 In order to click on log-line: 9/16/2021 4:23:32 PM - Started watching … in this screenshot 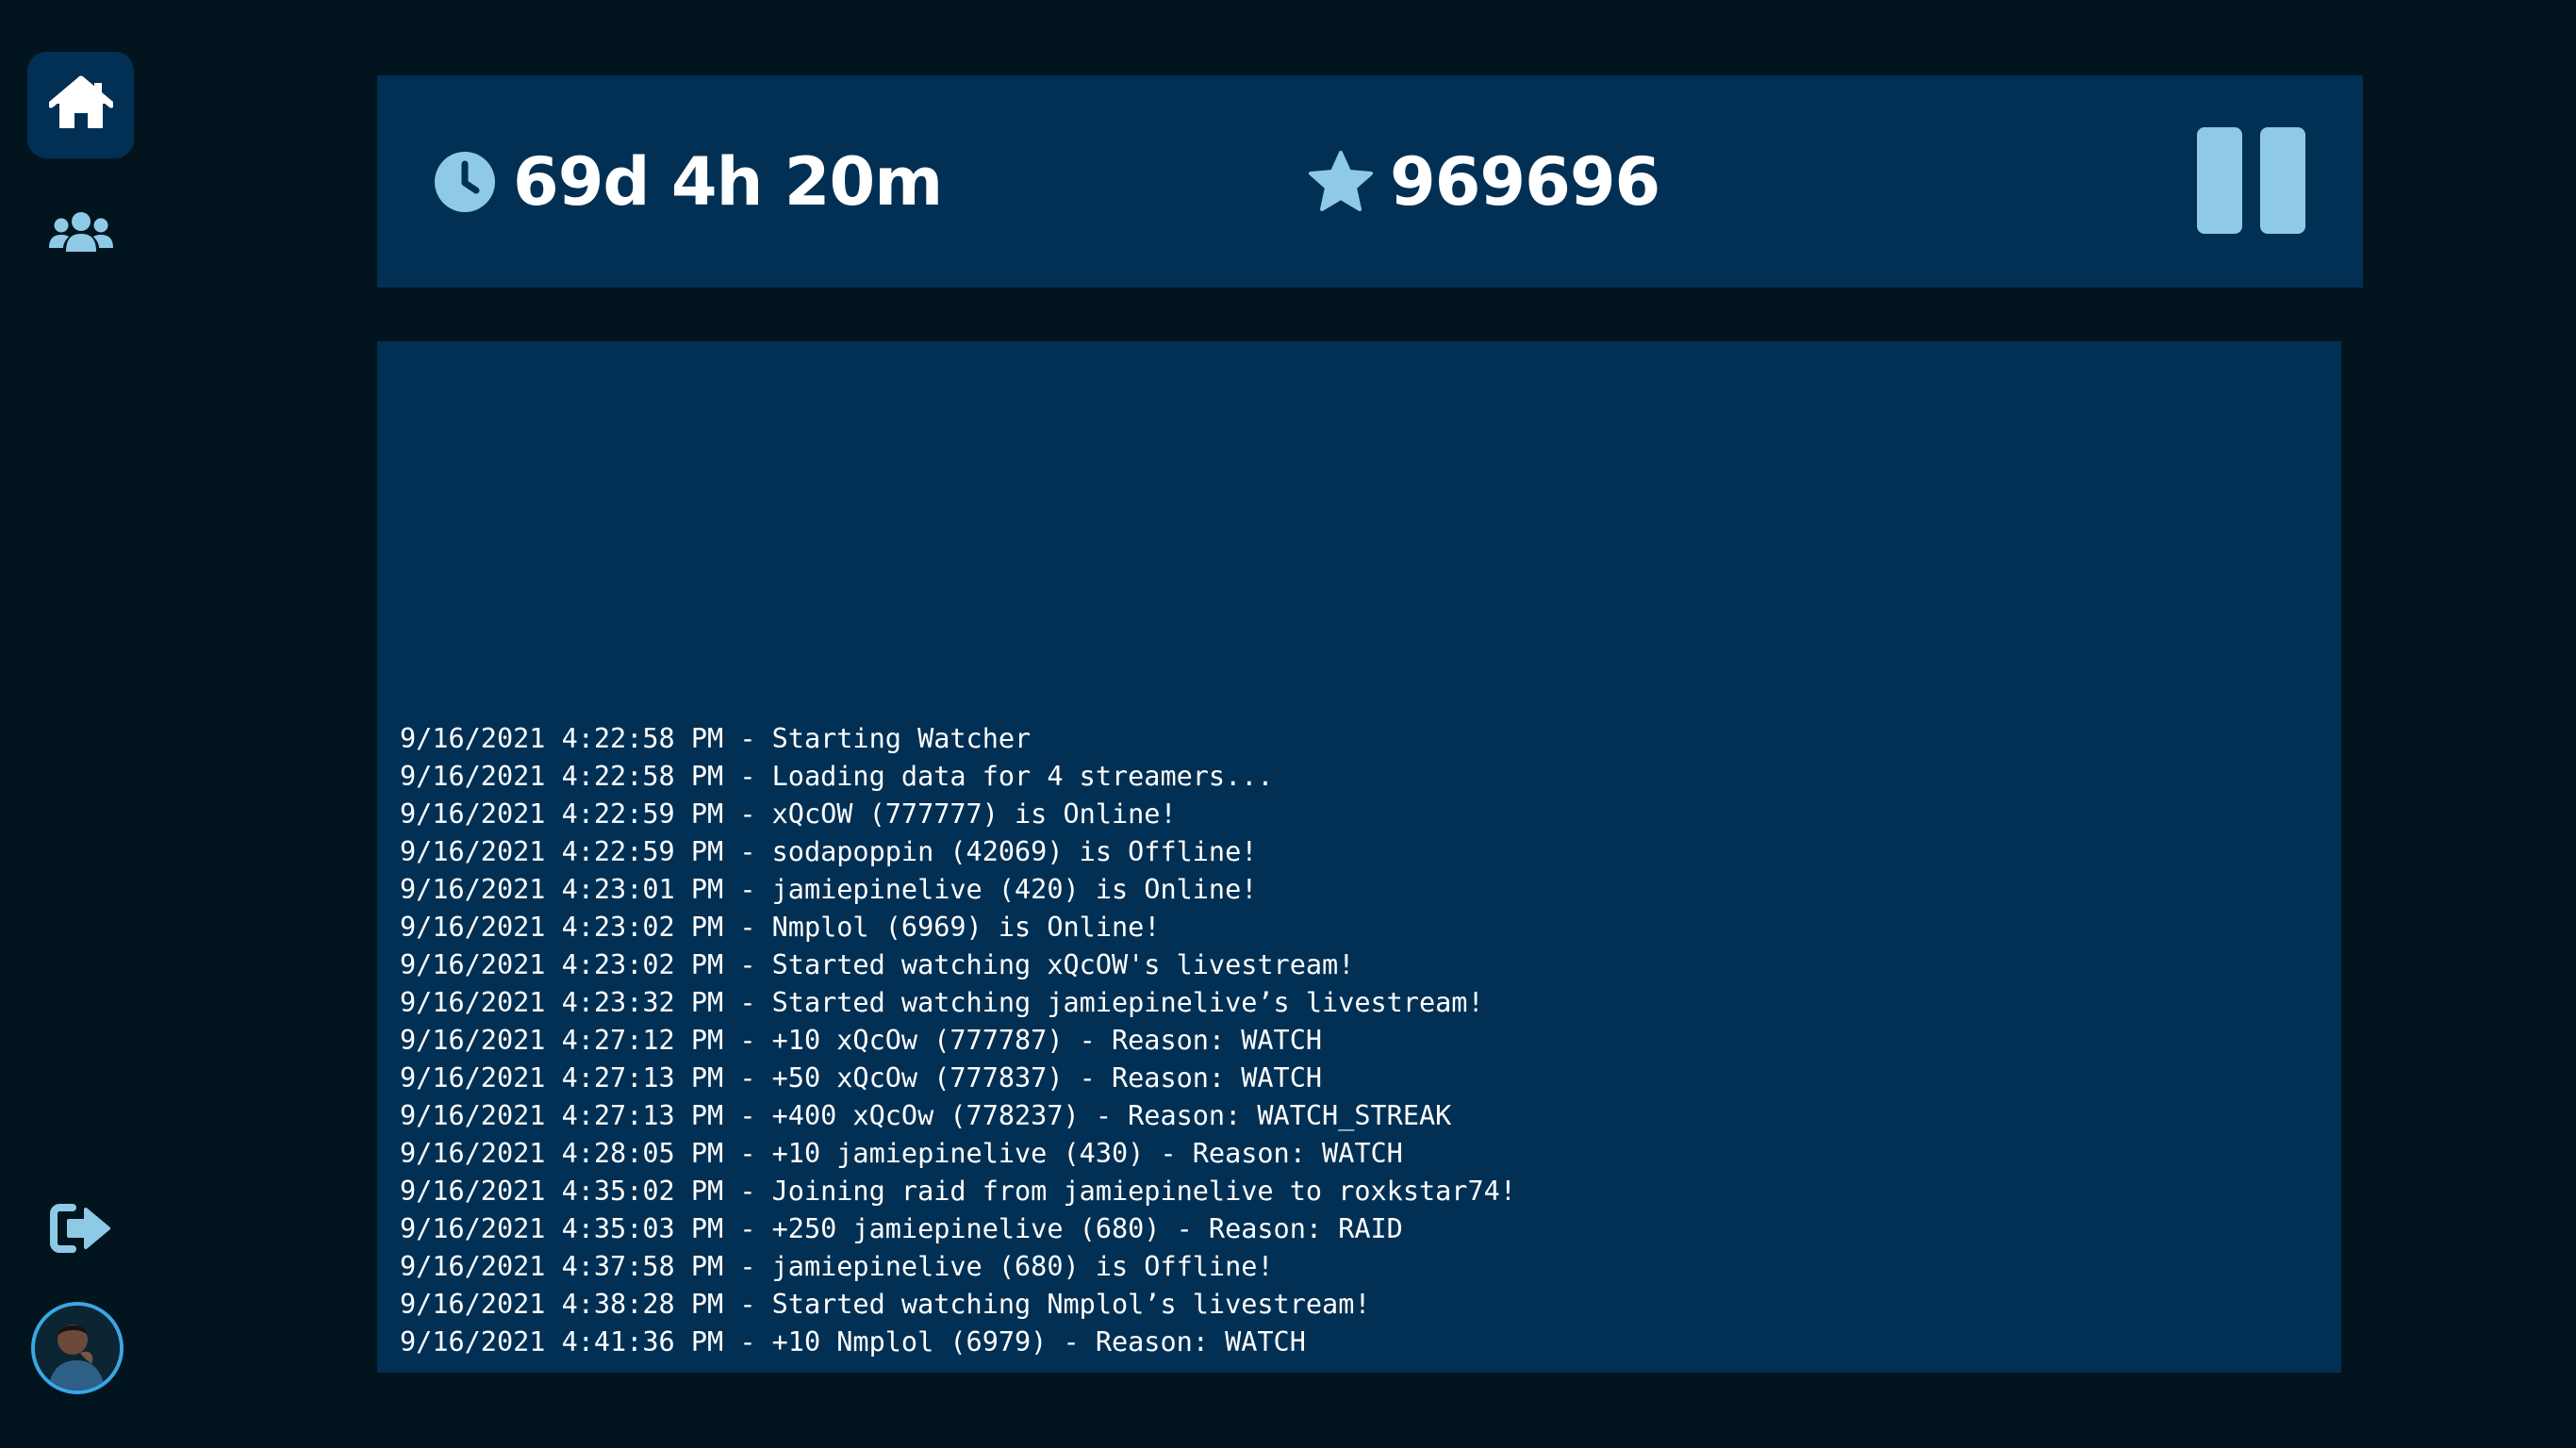, I will do `click(942, 1002)`.